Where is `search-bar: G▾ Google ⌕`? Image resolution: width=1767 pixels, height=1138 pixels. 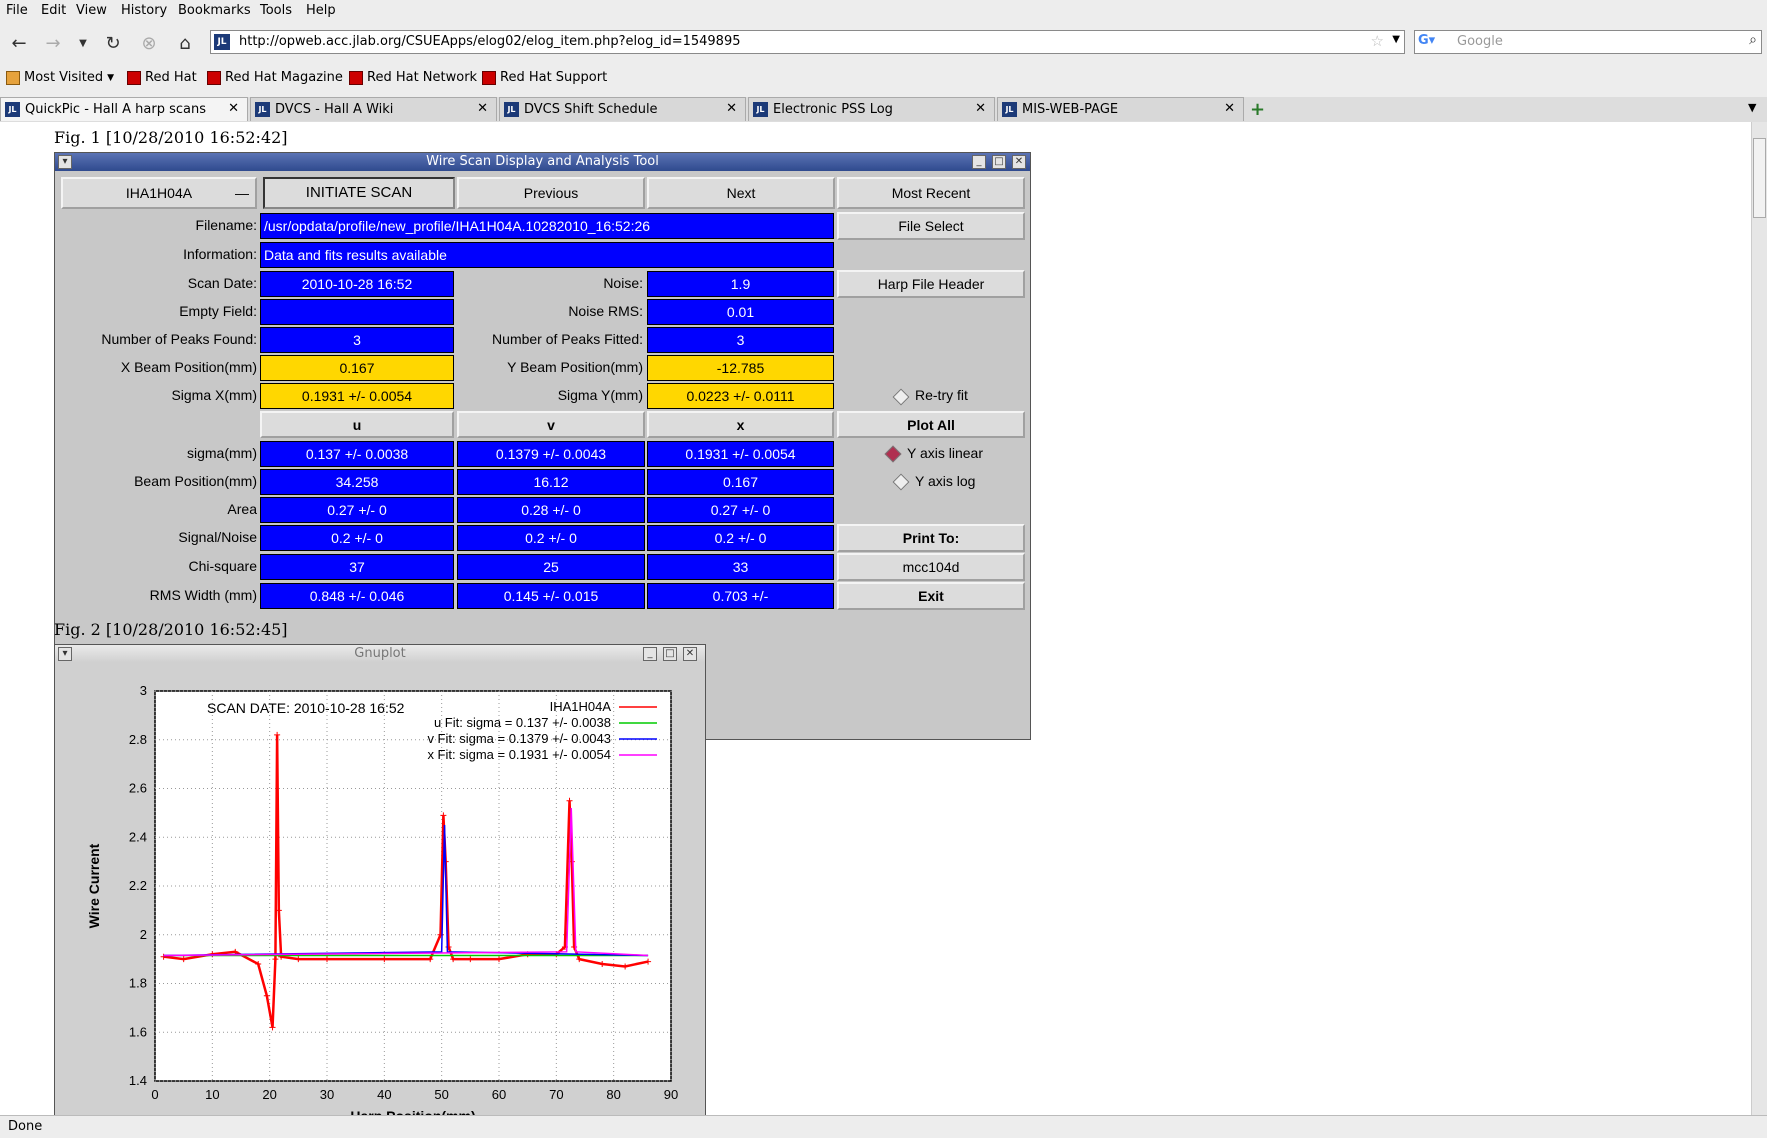 search-bar: G▾ Google ⌕ is located at coordinates (1588, 42).